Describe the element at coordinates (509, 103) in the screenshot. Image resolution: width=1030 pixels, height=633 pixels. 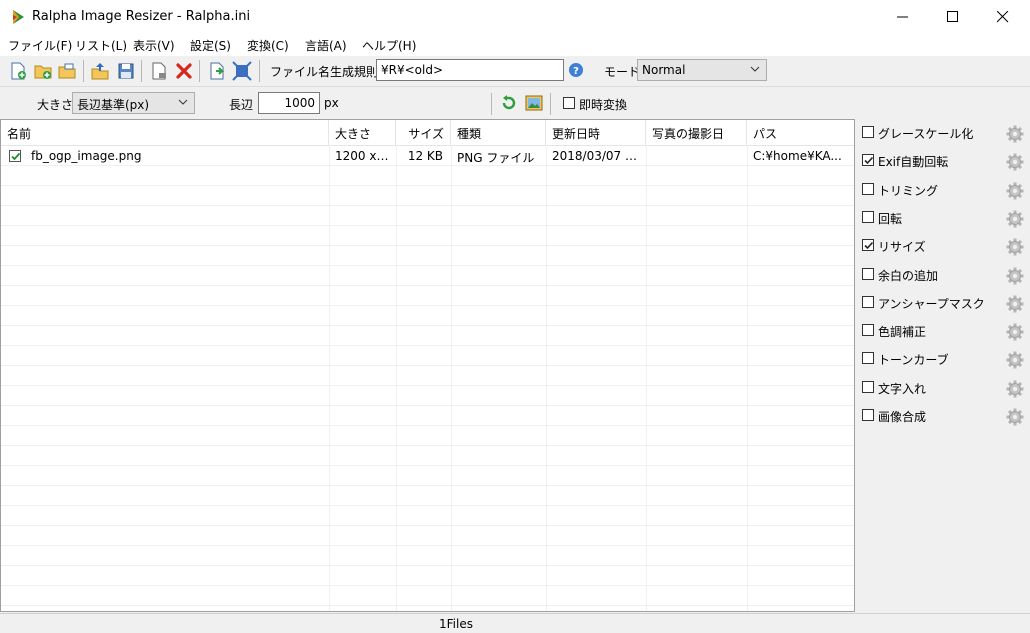
I see `rotate-icon` at that location.